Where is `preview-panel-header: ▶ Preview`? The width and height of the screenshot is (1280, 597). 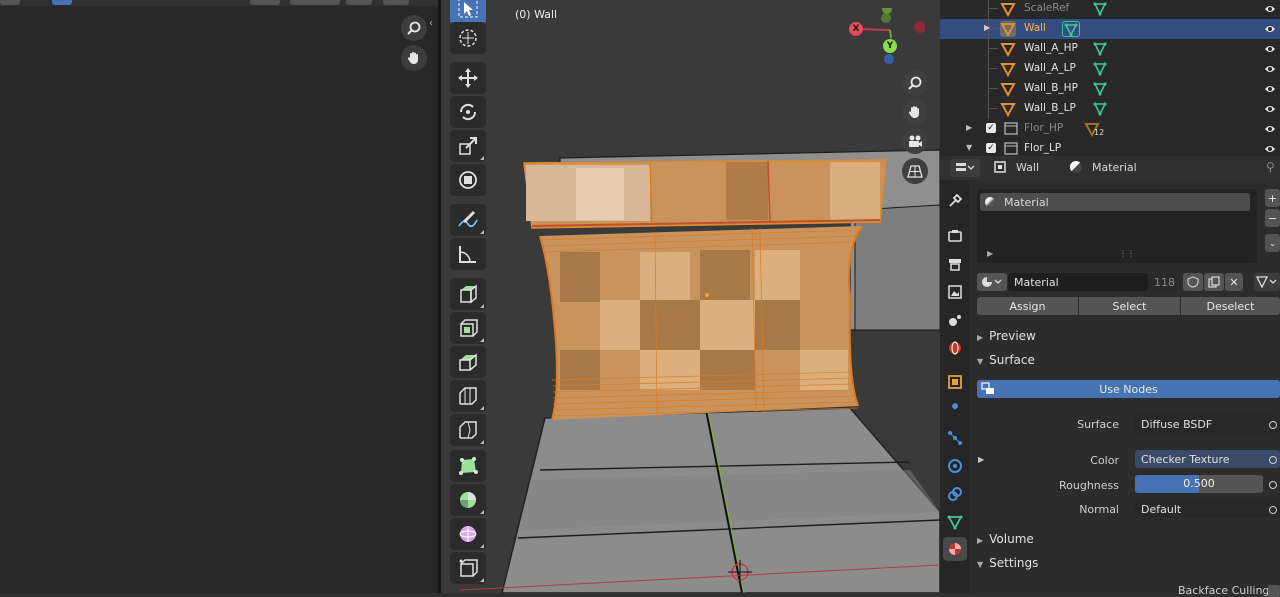 preview-panel-header: ▶ Preview is located at coordinates (1006, 336).